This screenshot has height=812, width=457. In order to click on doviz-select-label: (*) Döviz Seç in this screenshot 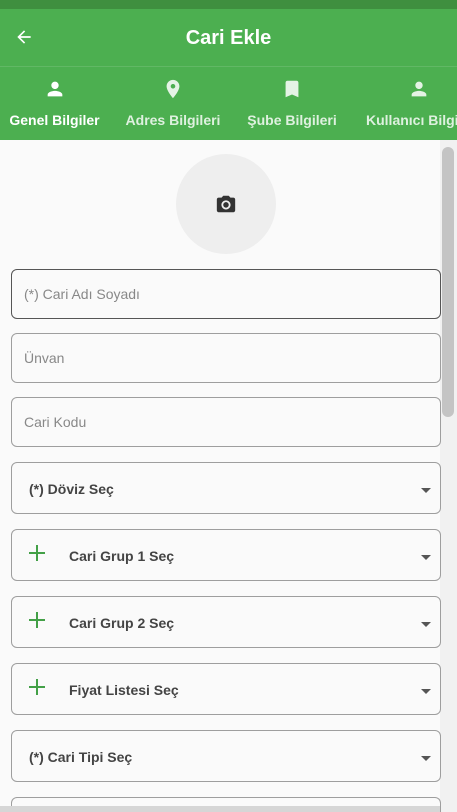, I will do `click(71, 489)`.